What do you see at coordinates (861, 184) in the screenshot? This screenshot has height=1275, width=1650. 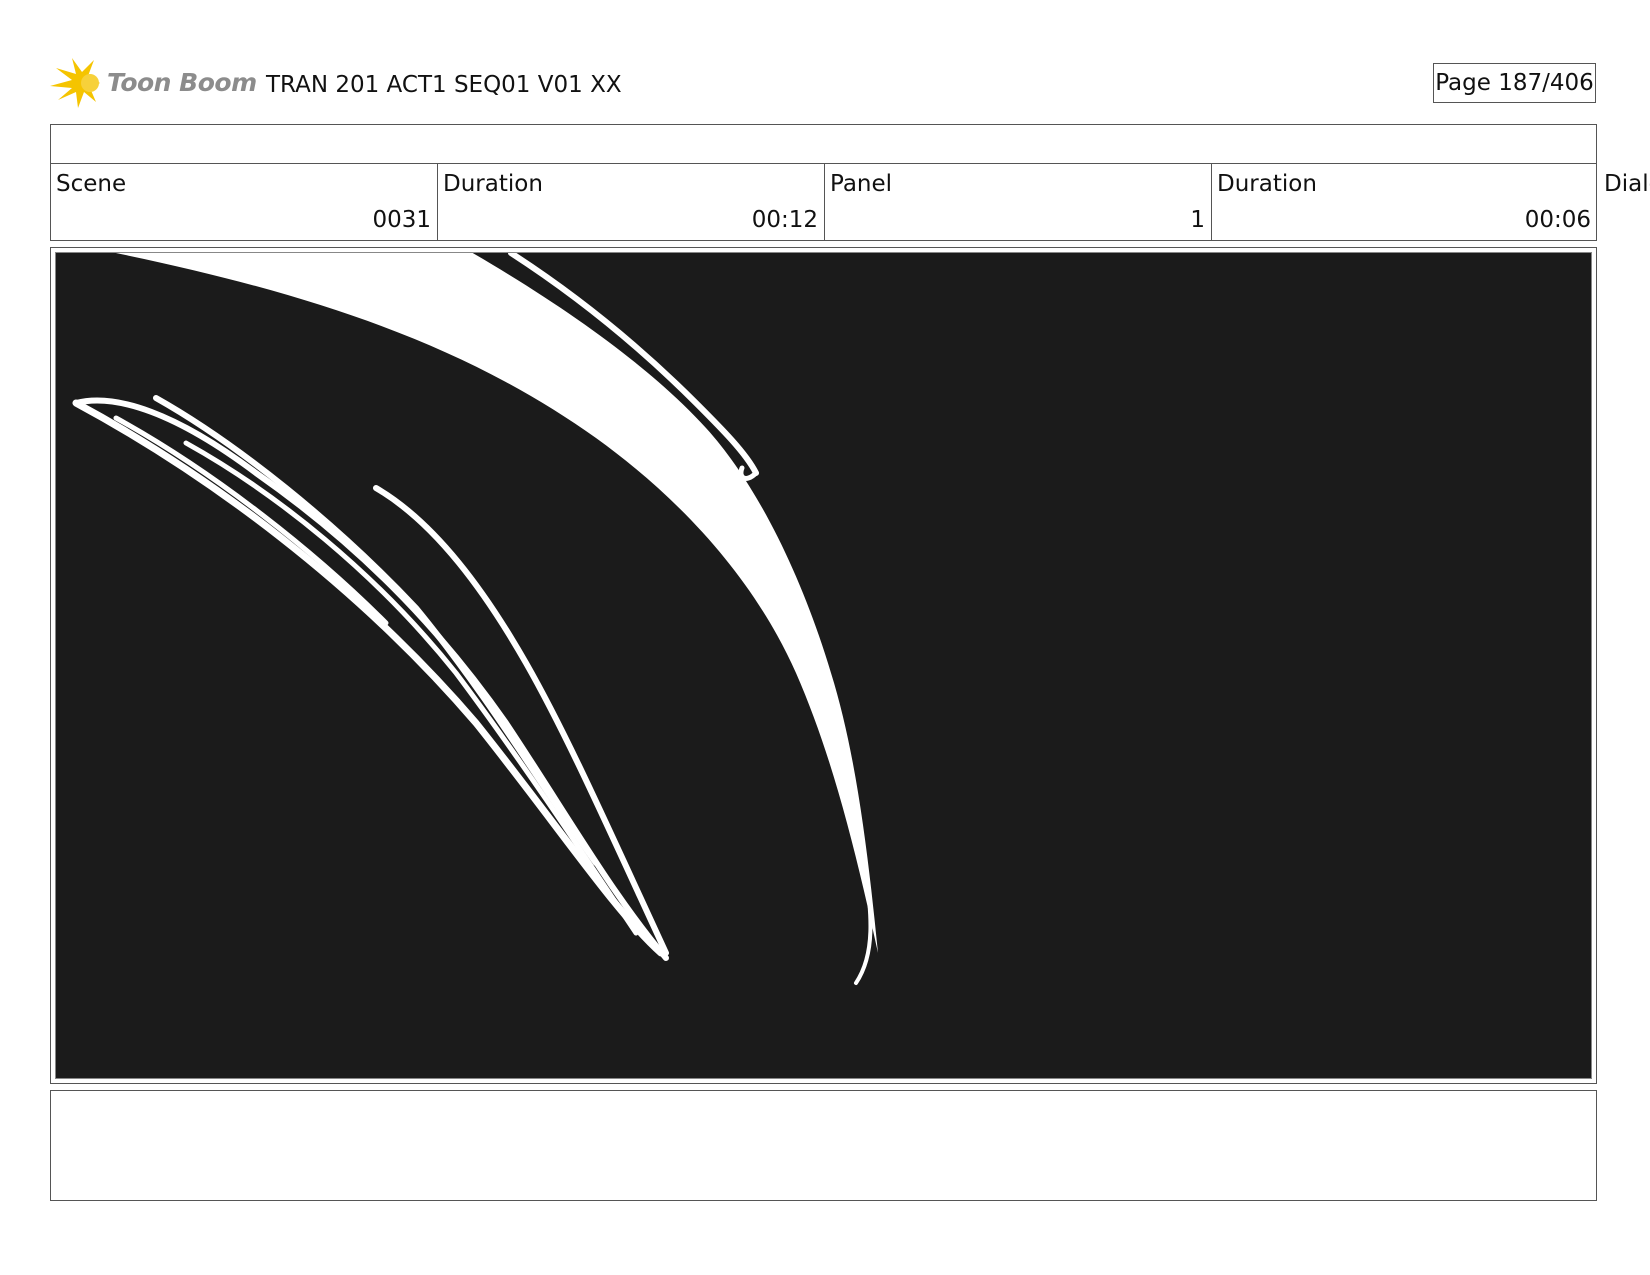 I see `panel-label: Panel` at bounding box center [861, 184].